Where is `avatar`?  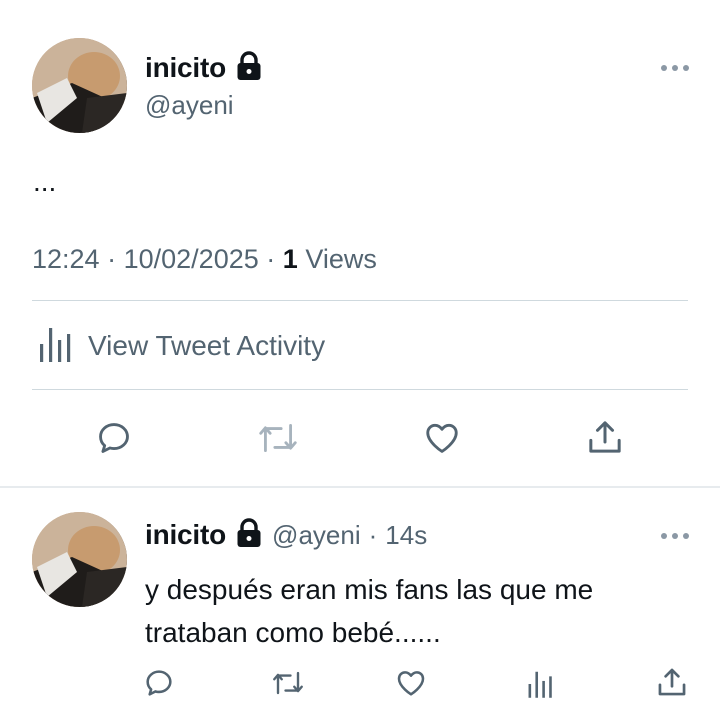 avatar is located at coordinates (79, 85).